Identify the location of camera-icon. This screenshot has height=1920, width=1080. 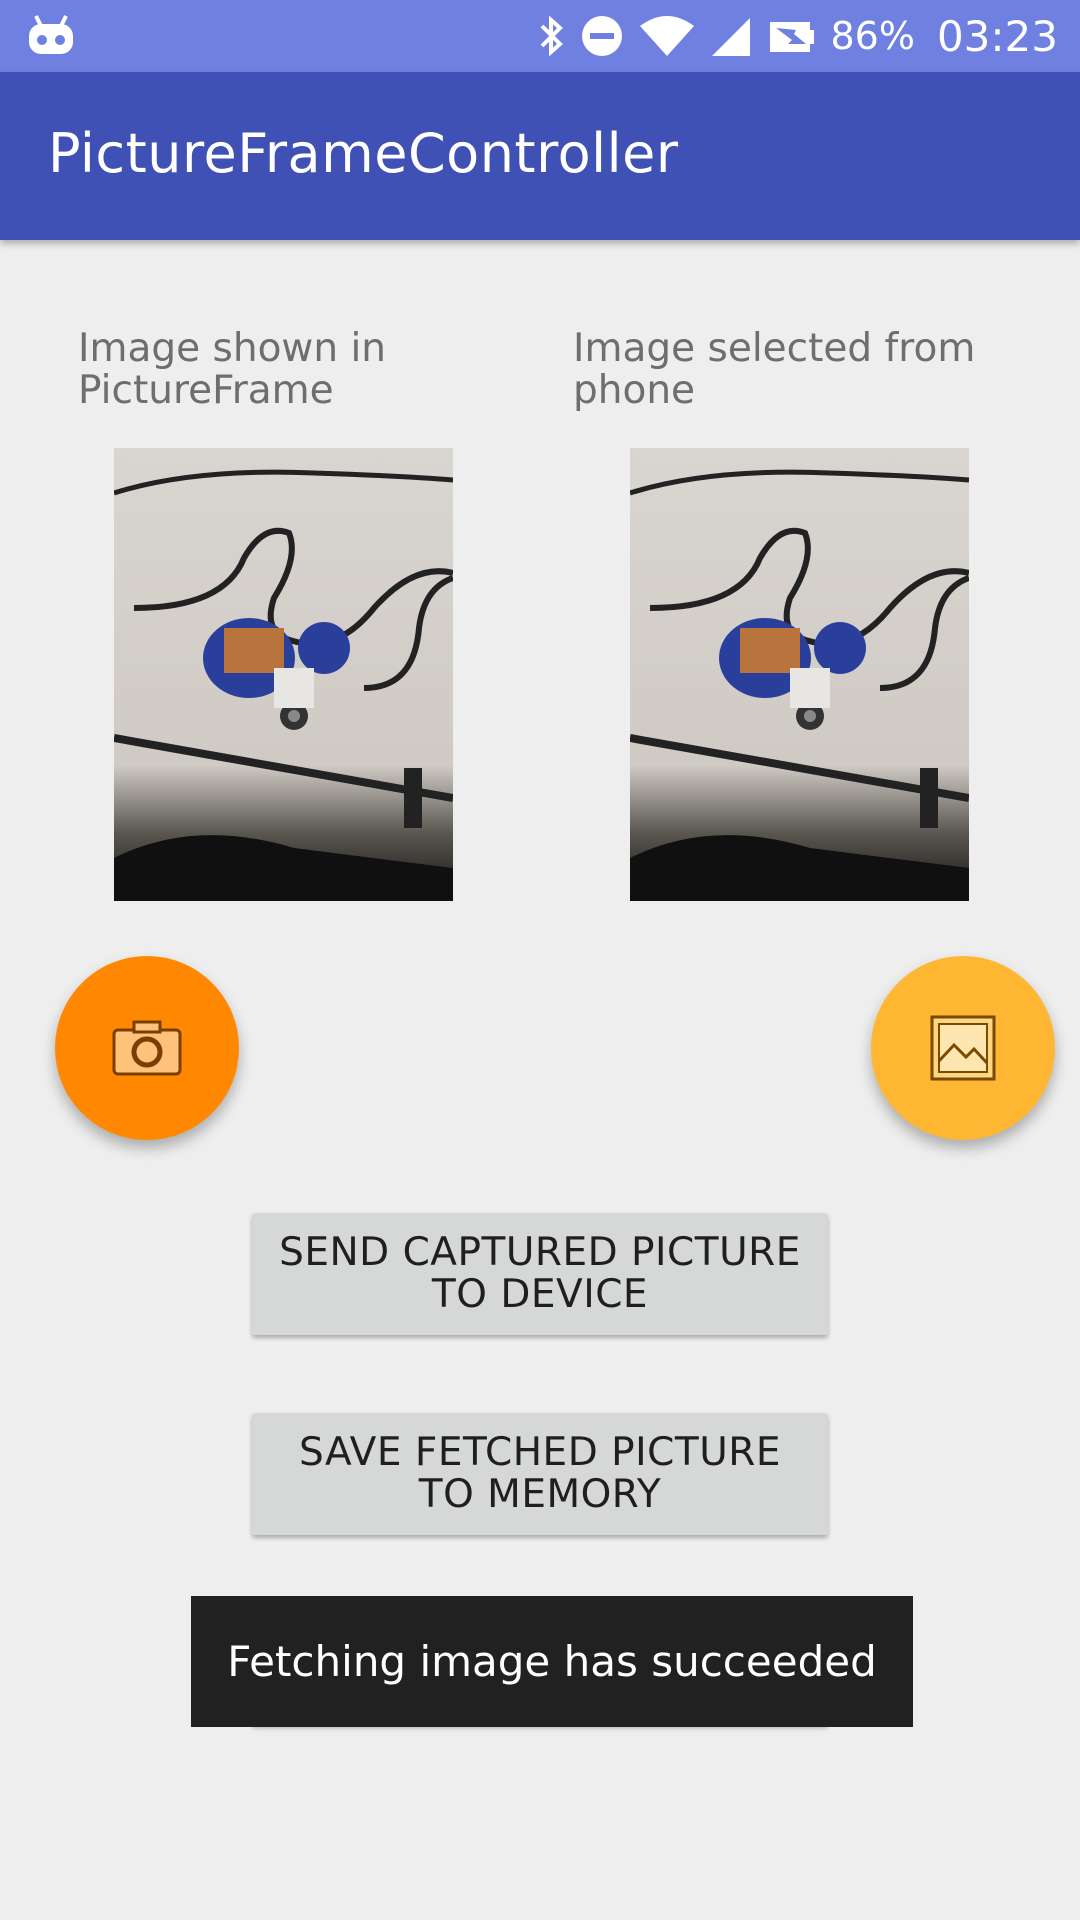
(147, 1048).